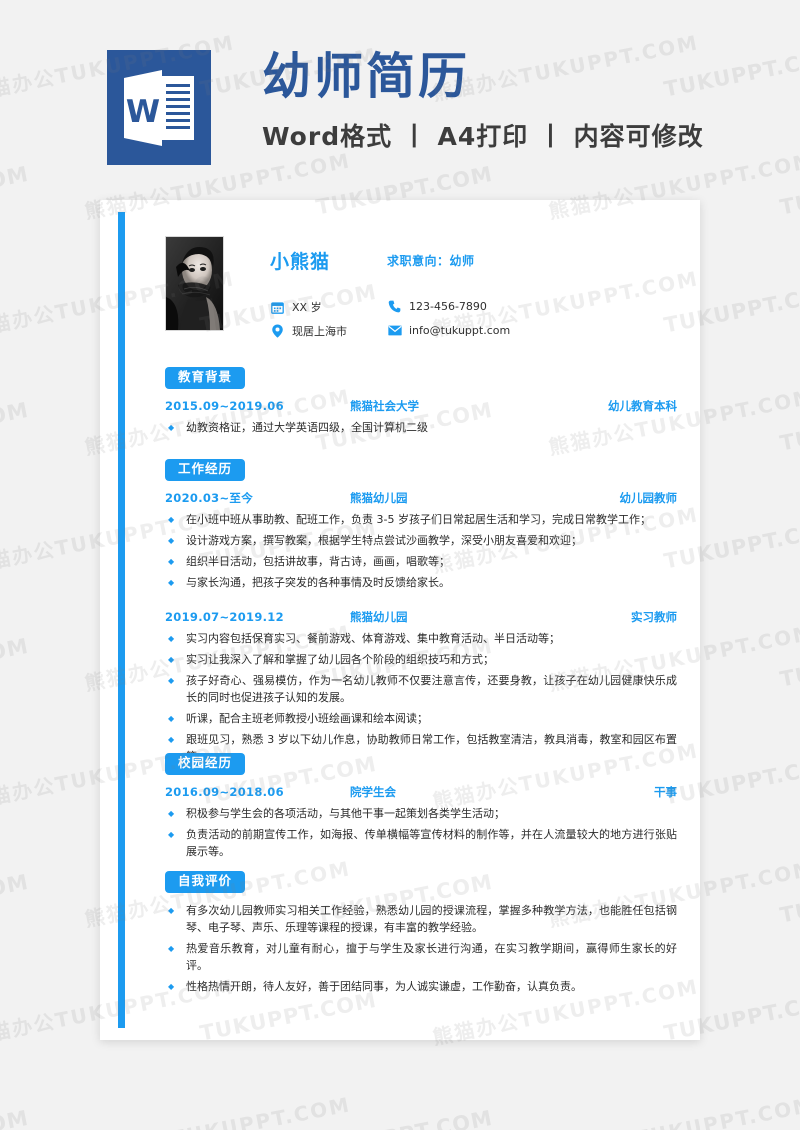 This screenshot has width=800, height=1130. I want to click on campus-org: 院学生会, so click(373, 791).